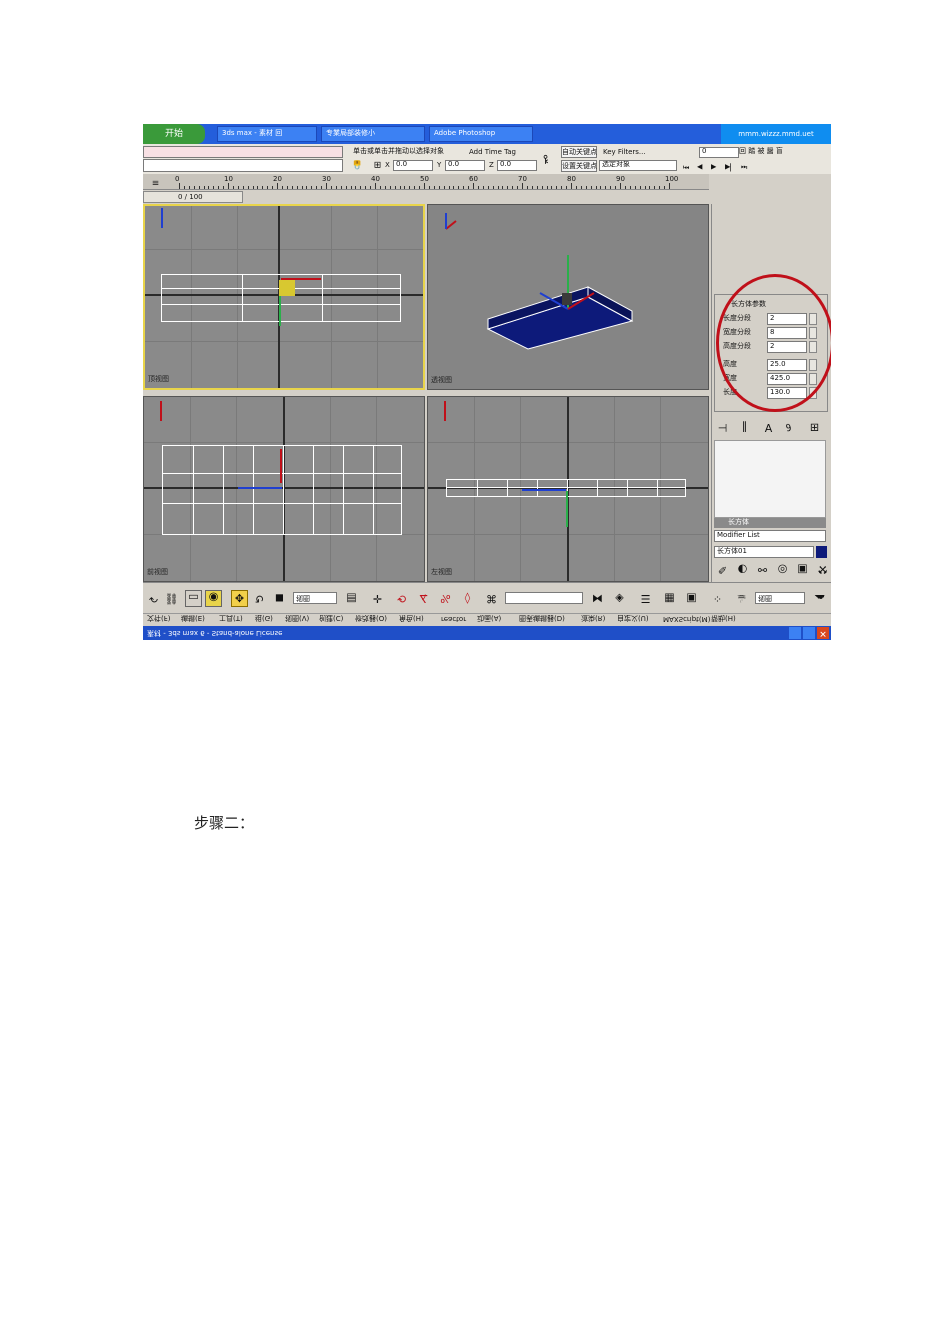 Image resolution: width=950 pixels, height=1344 pixels. Describe the element at coordinates (481, 134) in the screenshot. I see `taskbar-photoshop: Adobe Photoshop` at that location.